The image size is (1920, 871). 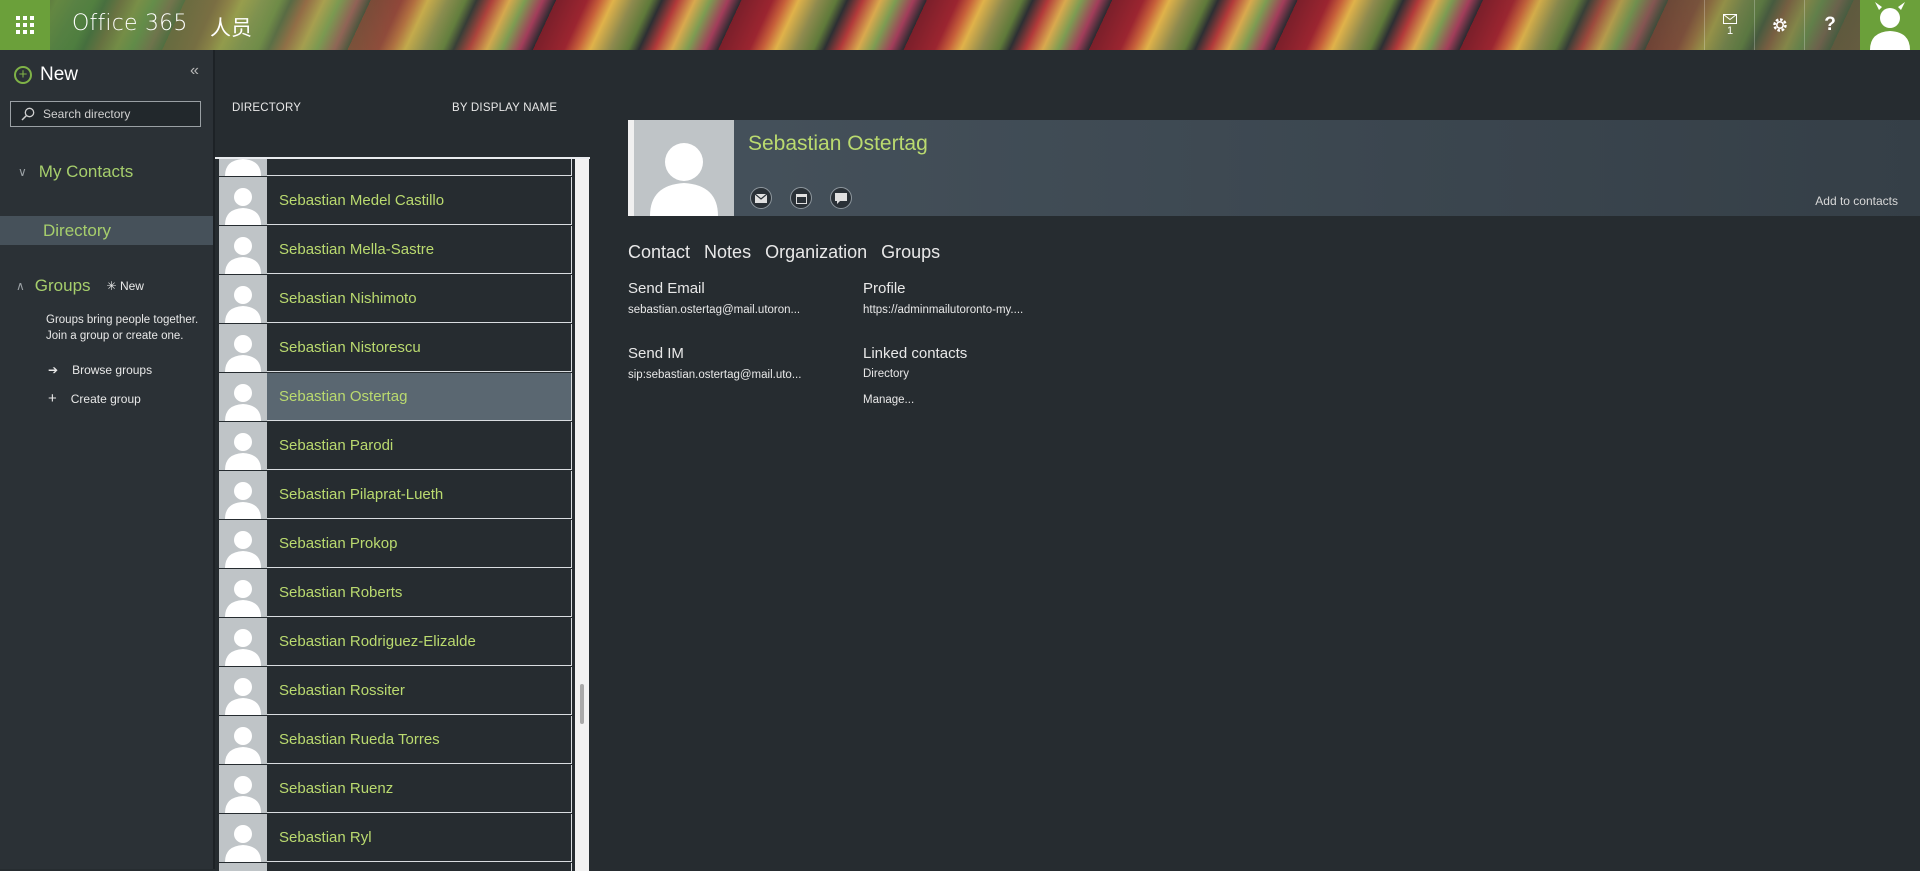 I want to click on scroll-thumb, so click(x=582, y=704).